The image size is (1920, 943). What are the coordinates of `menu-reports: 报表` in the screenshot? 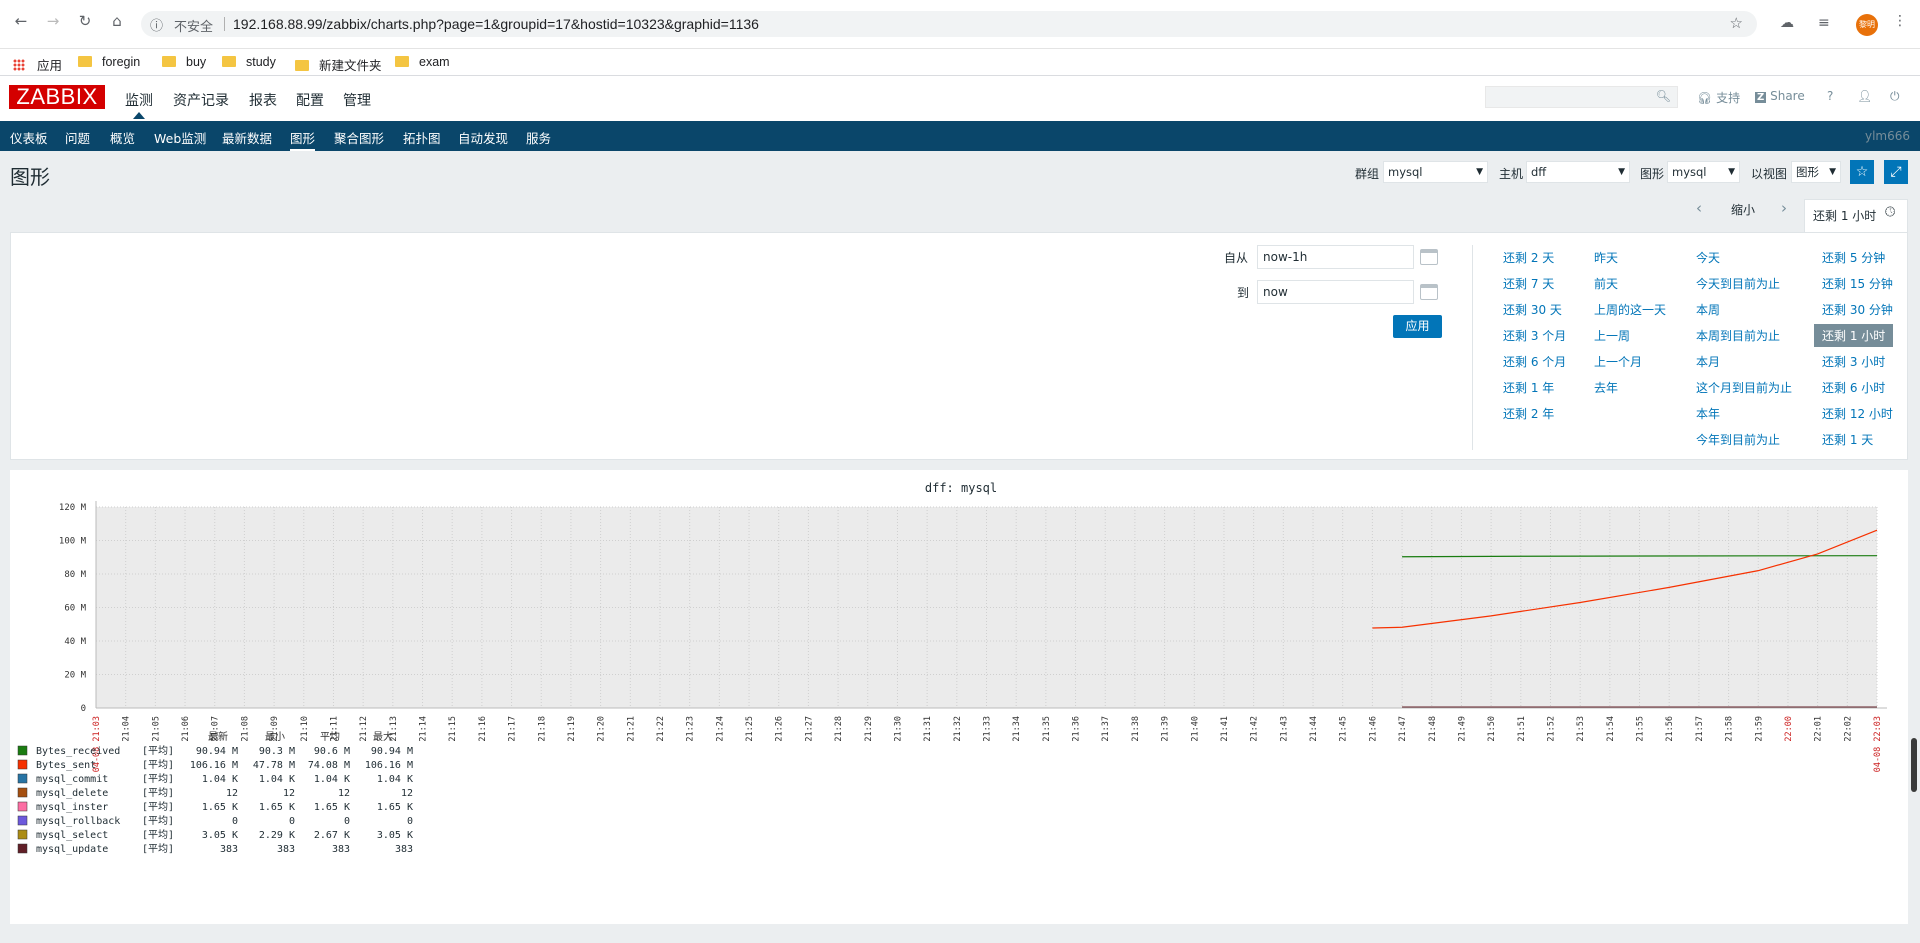 It's located at (263, 100).